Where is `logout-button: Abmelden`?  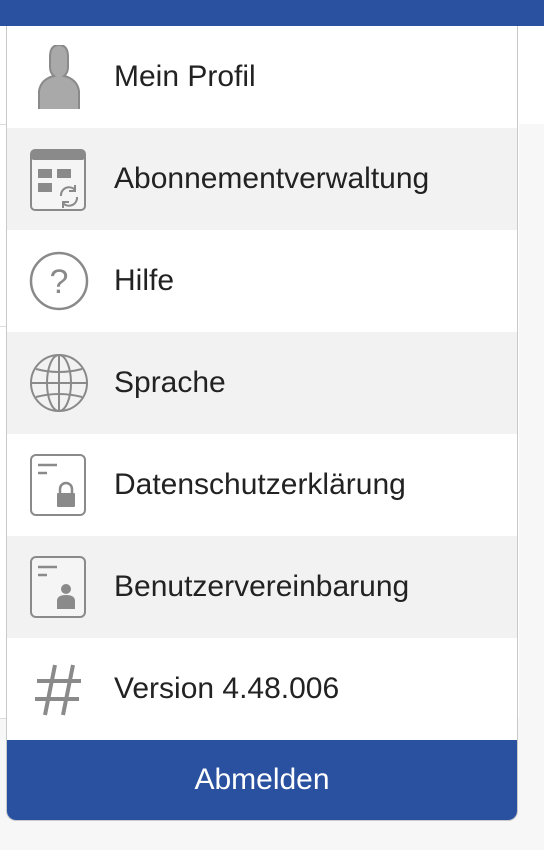 logout-button: Abmelden is located at coordinates (262, 780).